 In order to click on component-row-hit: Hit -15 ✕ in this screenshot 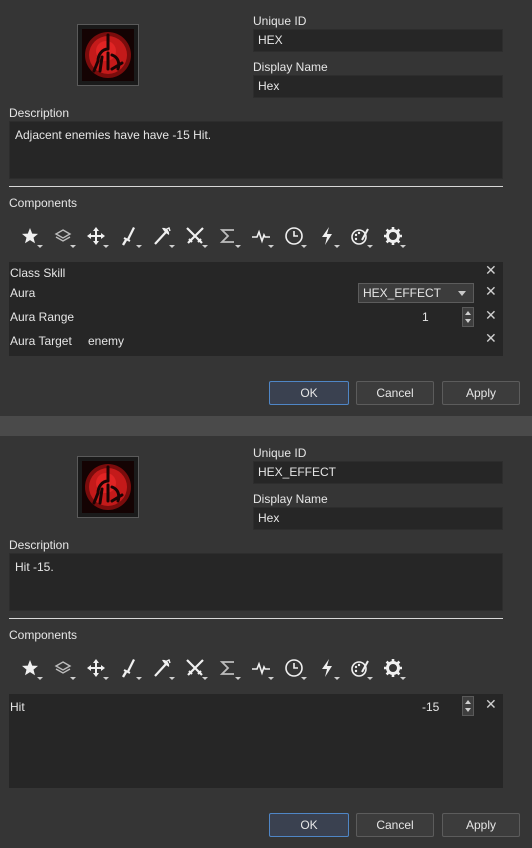, I will do `click(256, 705)`.